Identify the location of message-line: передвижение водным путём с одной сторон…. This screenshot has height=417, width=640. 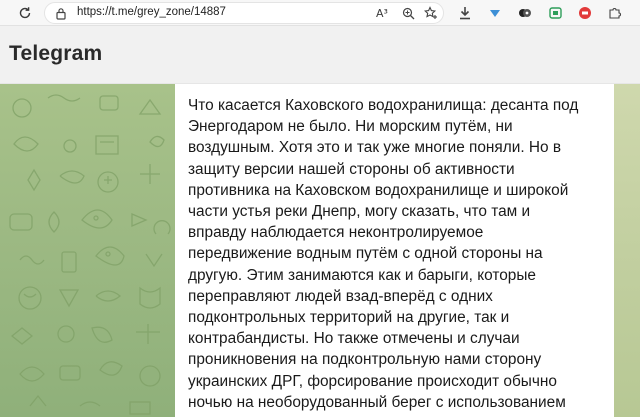
(365, 254).